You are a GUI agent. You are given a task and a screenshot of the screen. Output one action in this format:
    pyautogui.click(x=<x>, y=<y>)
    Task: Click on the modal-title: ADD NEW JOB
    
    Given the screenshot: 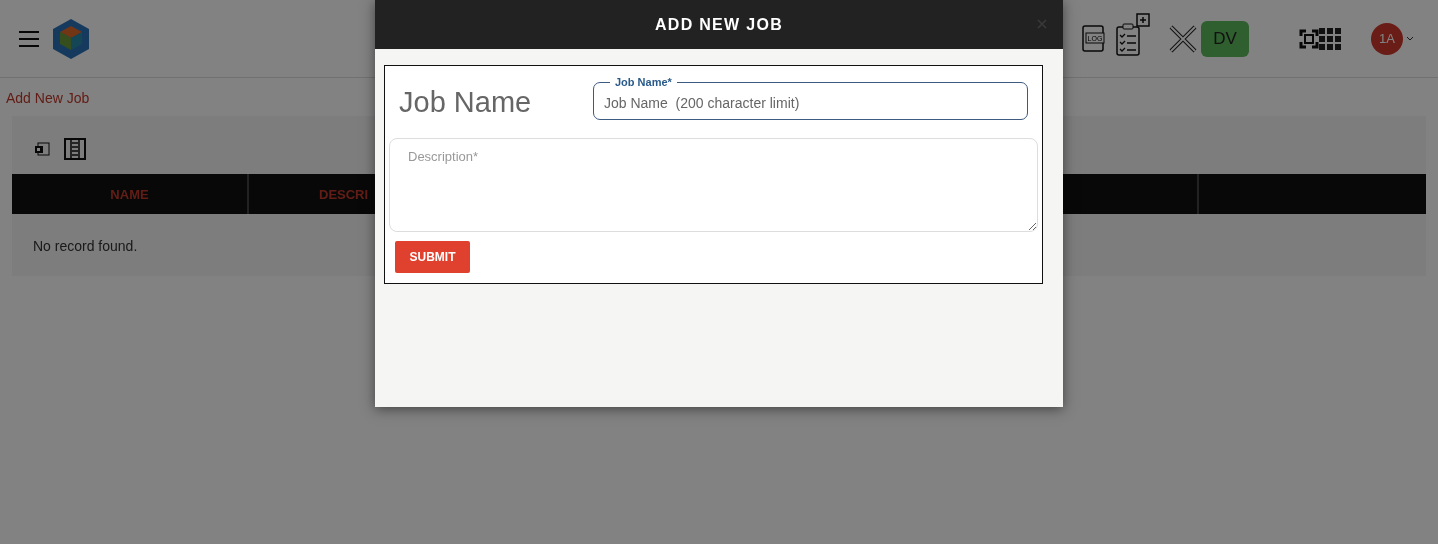 What is the action you would take?
    pyautogui.click(x=719, y=24)
    